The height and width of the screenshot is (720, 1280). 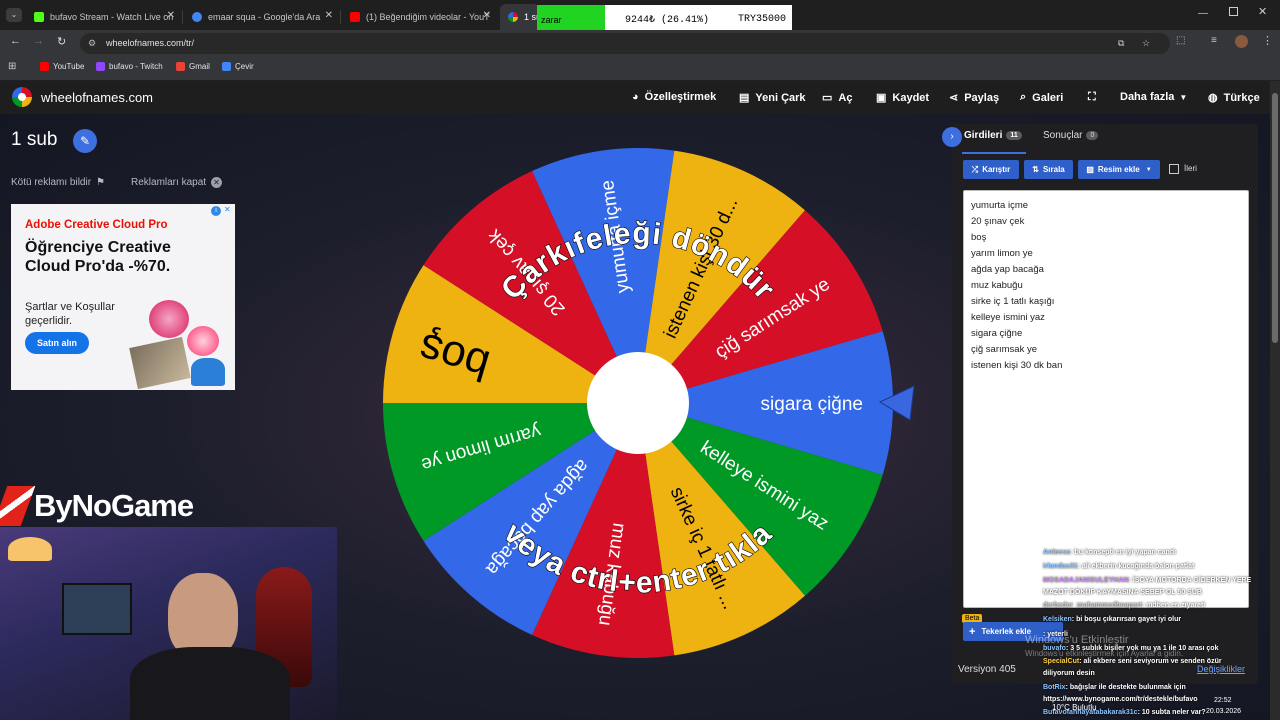 I want to click on minimize-icon: —, so click(x=1203, y=13).